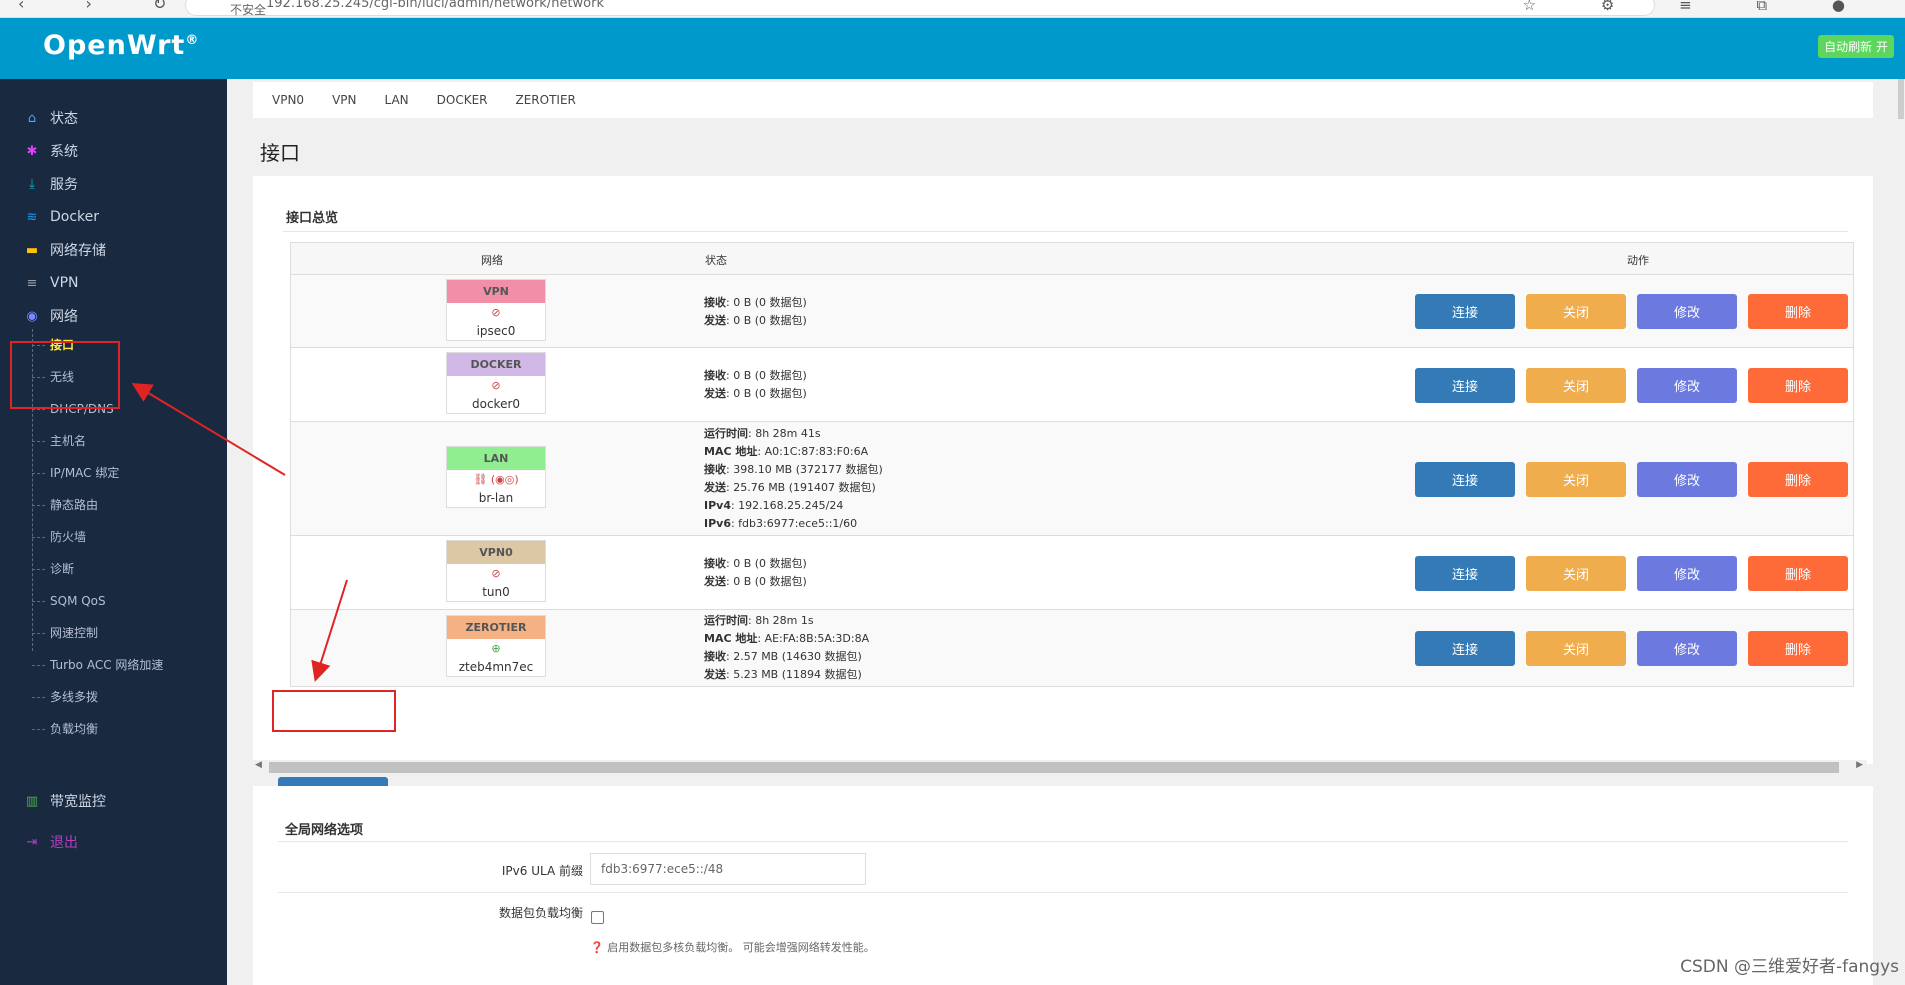 This screenshot has width=1905, height=985. Describe the element at coordinates (64, 283) in the screenshot. I see `sidebar-item-label: VPN` at that location.